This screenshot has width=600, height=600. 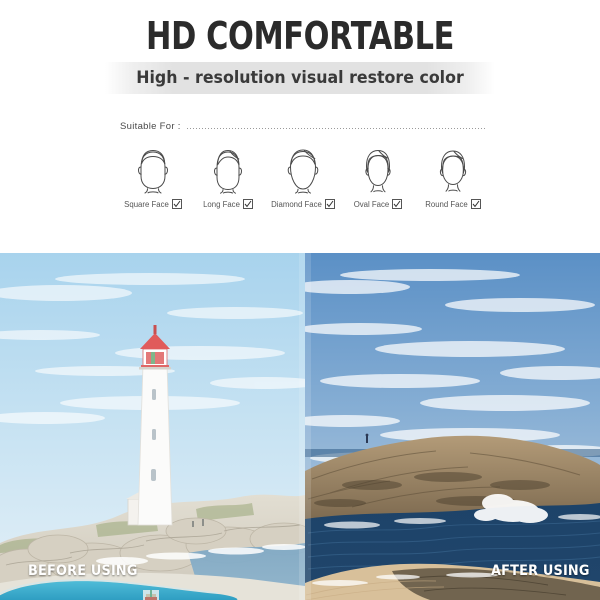 What do you see at coordinates (378, 171) in the screenshot?
I see `face-oval-icon` at bounding box center [378, 171].